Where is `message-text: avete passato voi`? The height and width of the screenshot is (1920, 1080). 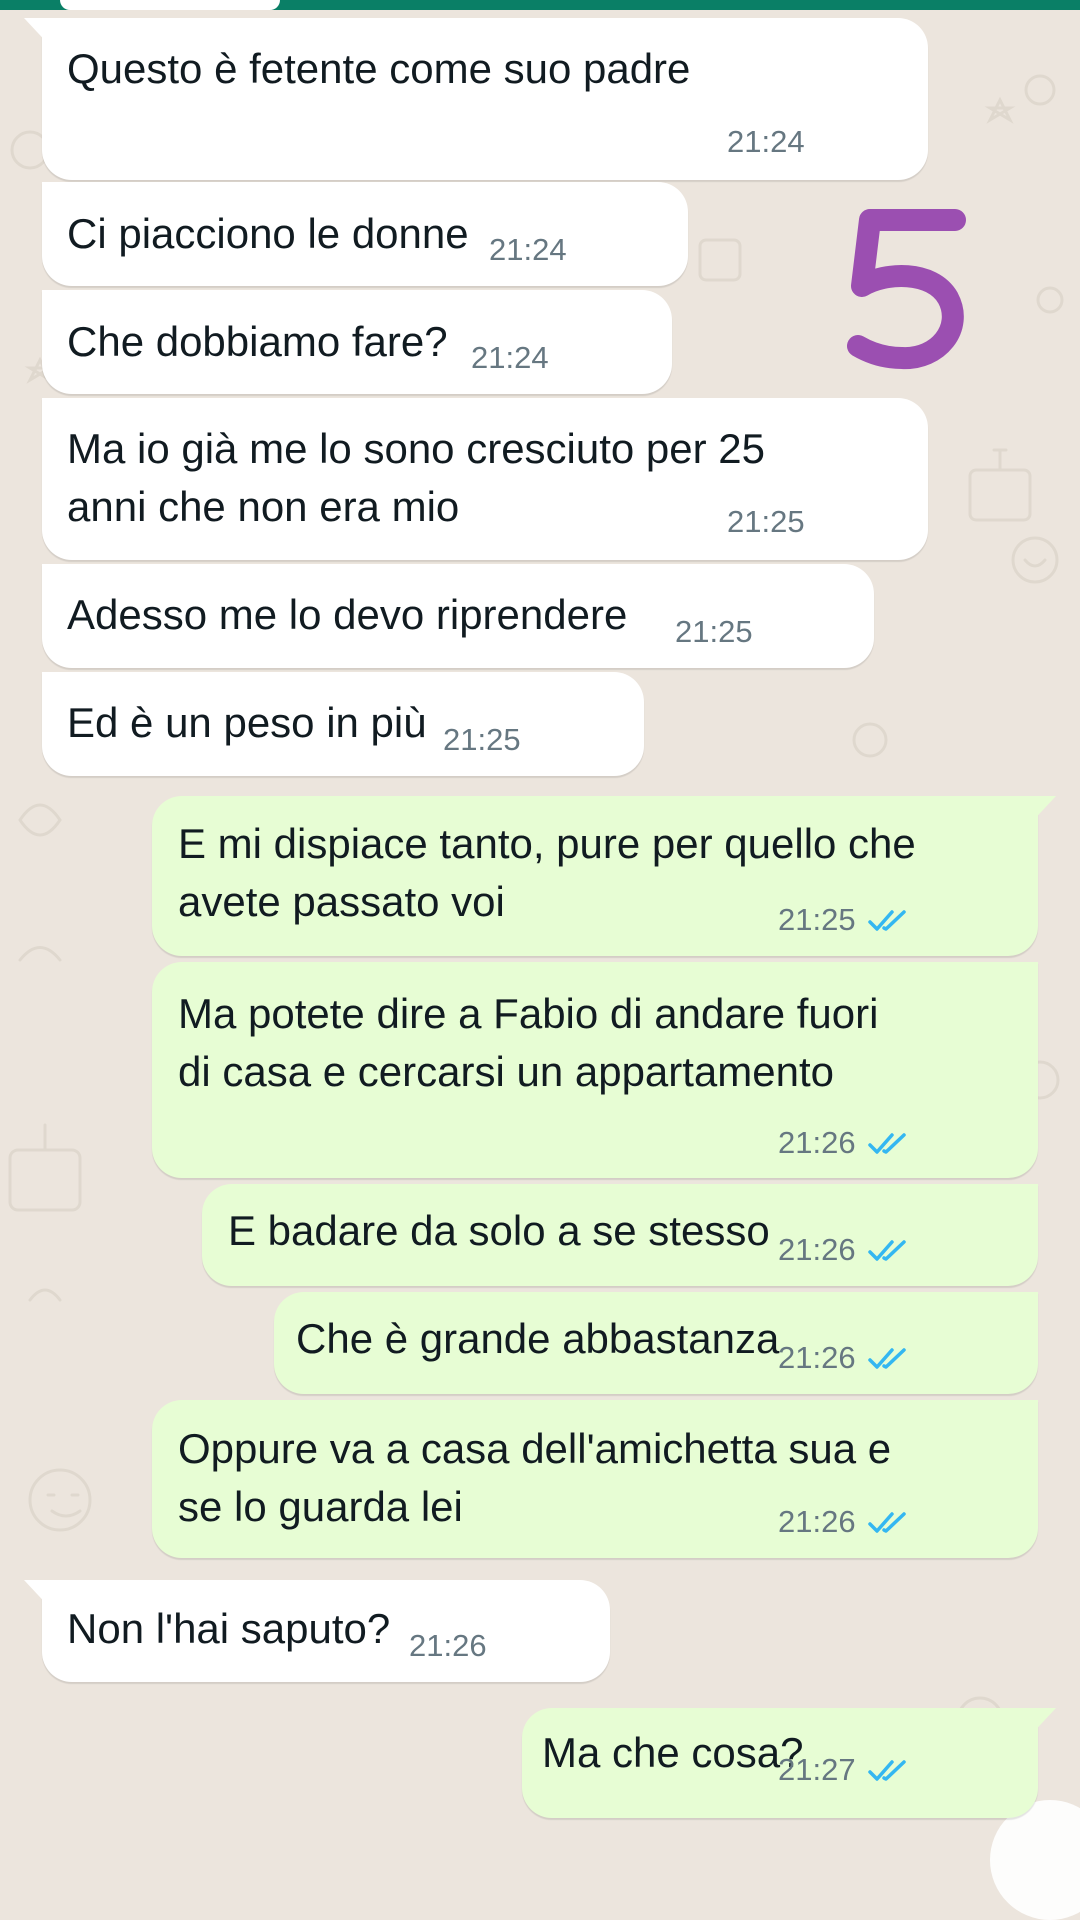 message-text: avete passato voi is located at coordinates (341, 901).